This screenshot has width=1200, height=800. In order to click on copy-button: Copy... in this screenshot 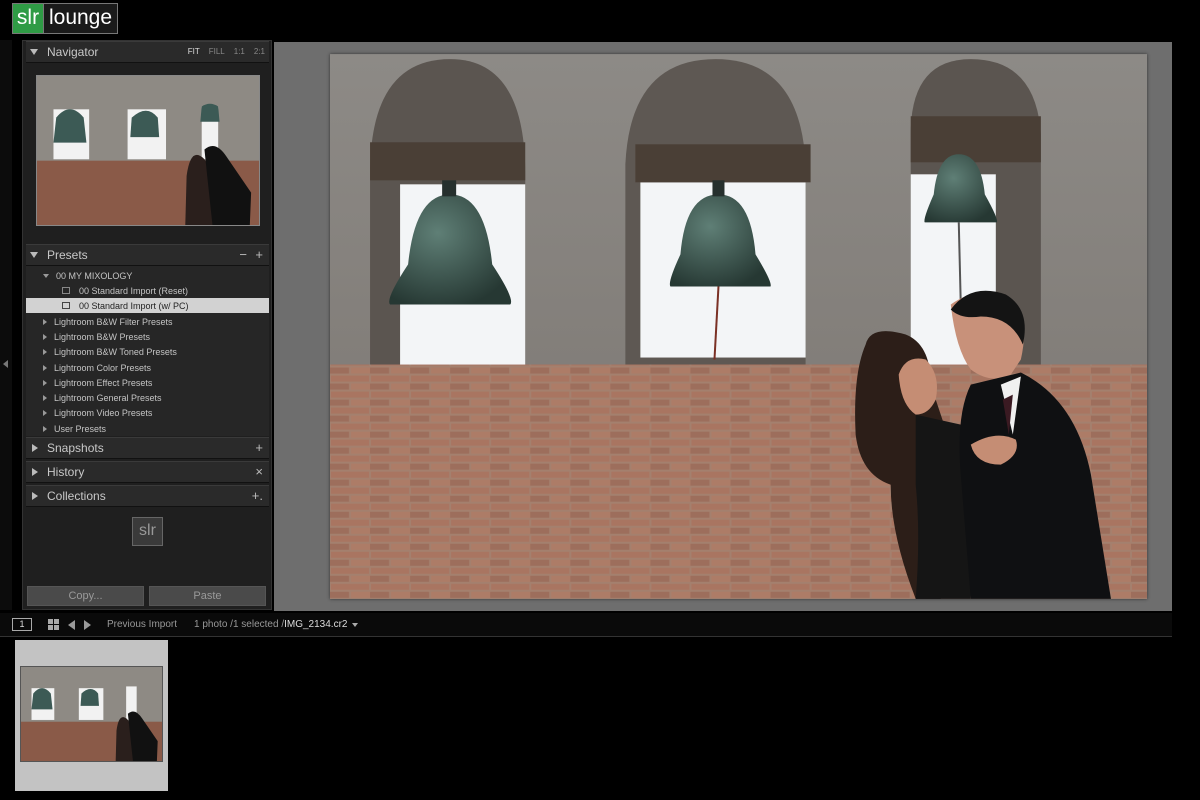, I will do `click(85, 596)`.